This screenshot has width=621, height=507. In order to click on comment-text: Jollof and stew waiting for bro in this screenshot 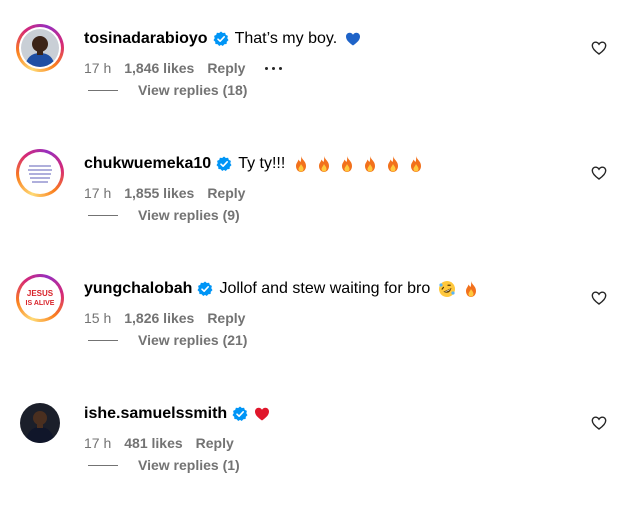, I will do `click(325, 288)`.